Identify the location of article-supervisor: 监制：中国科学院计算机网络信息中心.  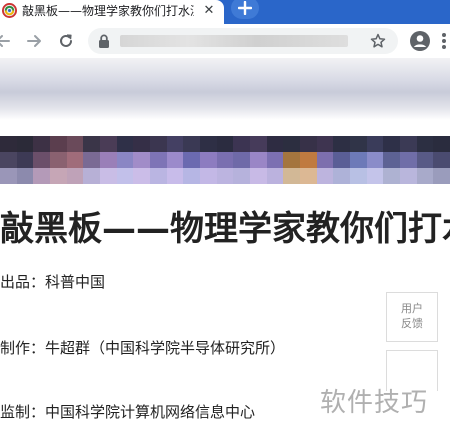
(128, 412).